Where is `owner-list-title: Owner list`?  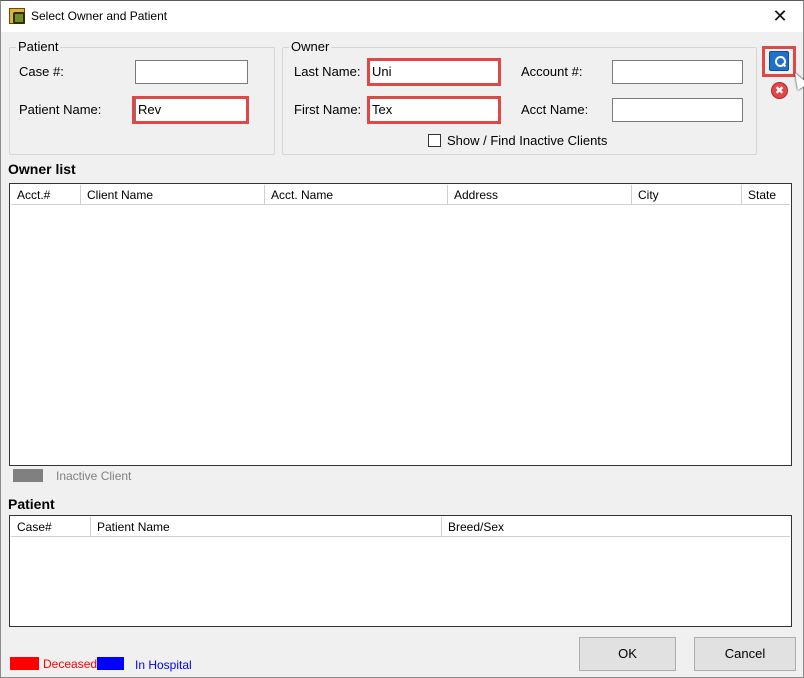
owner-list-title: Owner list is located at coordinates (42, 169).